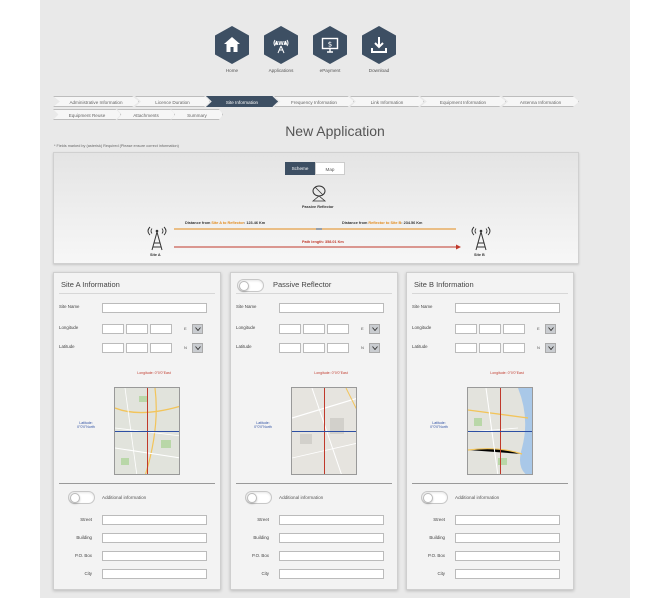 Image resolution: width=657 pixels, height=598 pixels. What do you see at coordinates (479, 255) in the screenshot?
I see `site-b-label: Site B` at bounding box center [479, 255].